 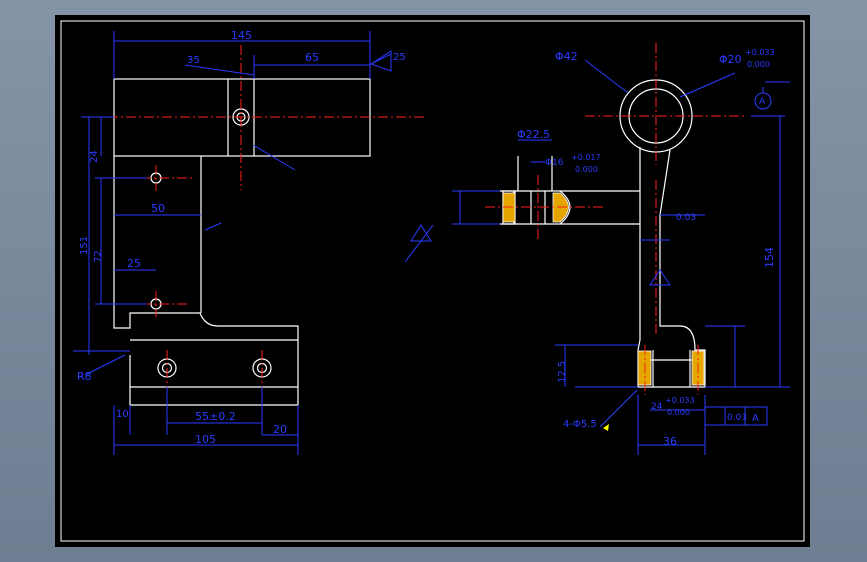 I want to click on dim-35: 35, so click(x=193, y=60).